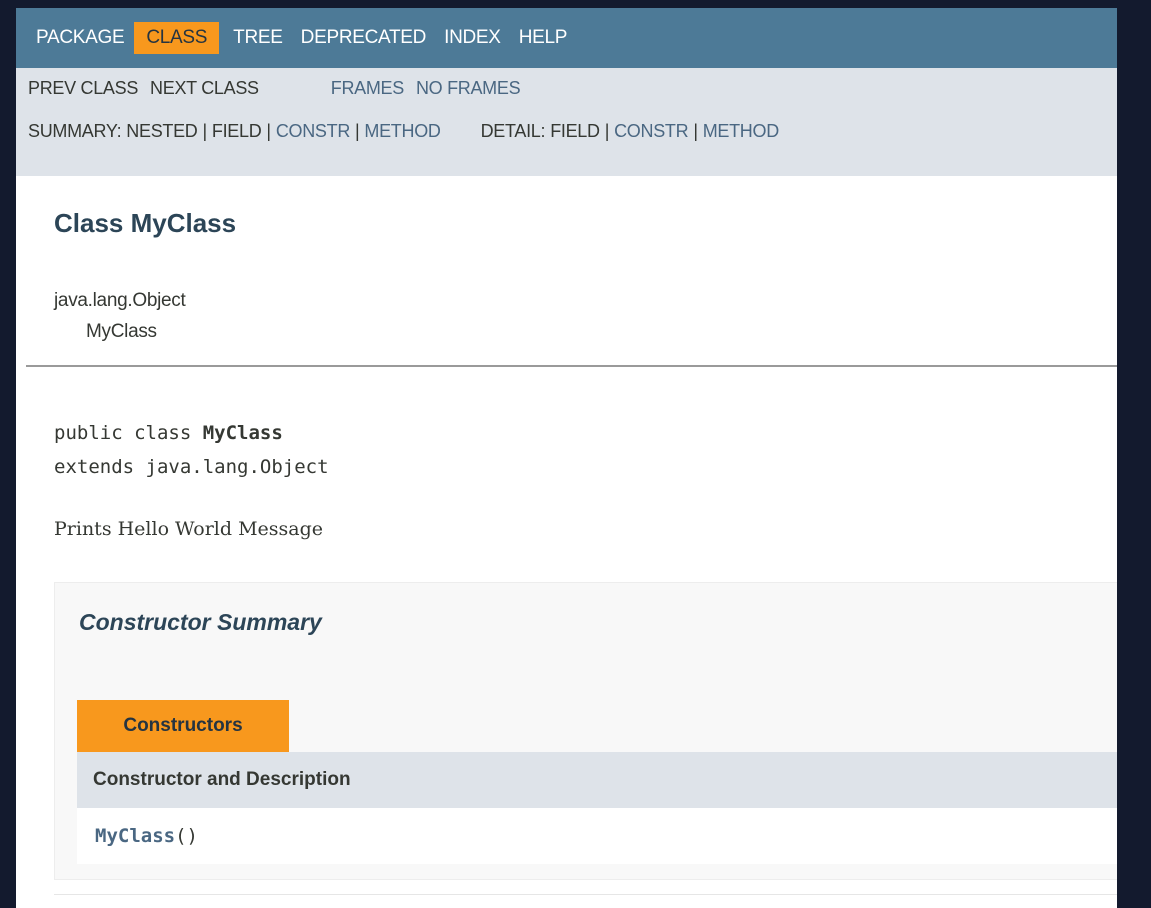 This screenshot has height=908, width=1151. What do you see at coordinates (741, 131) in the screenshot?
I see `detail-method-link: METHOD` at bounding box center [741, 131].